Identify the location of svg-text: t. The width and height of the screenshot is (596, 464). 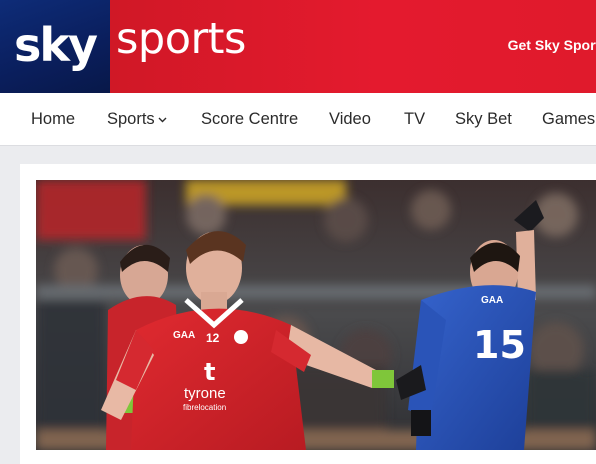
(209, 372).